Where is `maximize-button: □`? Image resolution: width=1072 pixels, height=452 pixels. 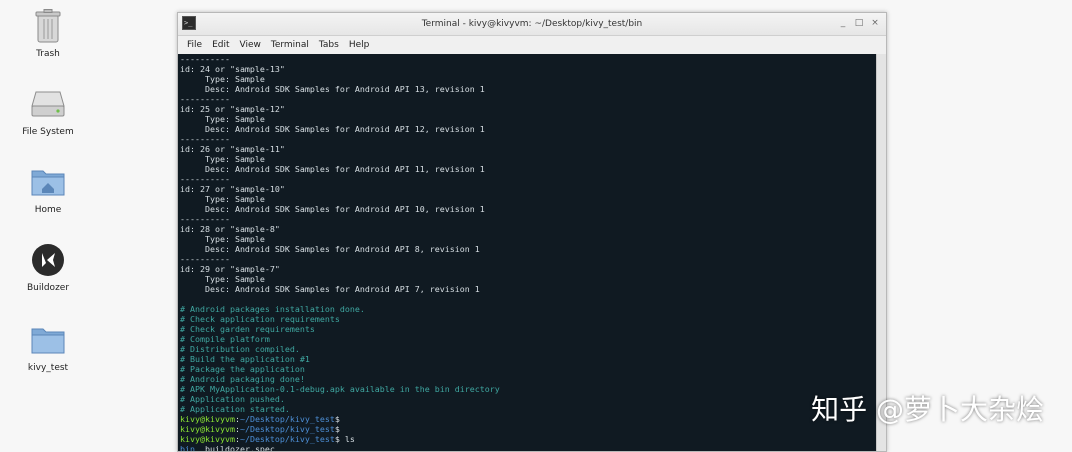
maximize-button: □ is located at coordinates (859, 23).